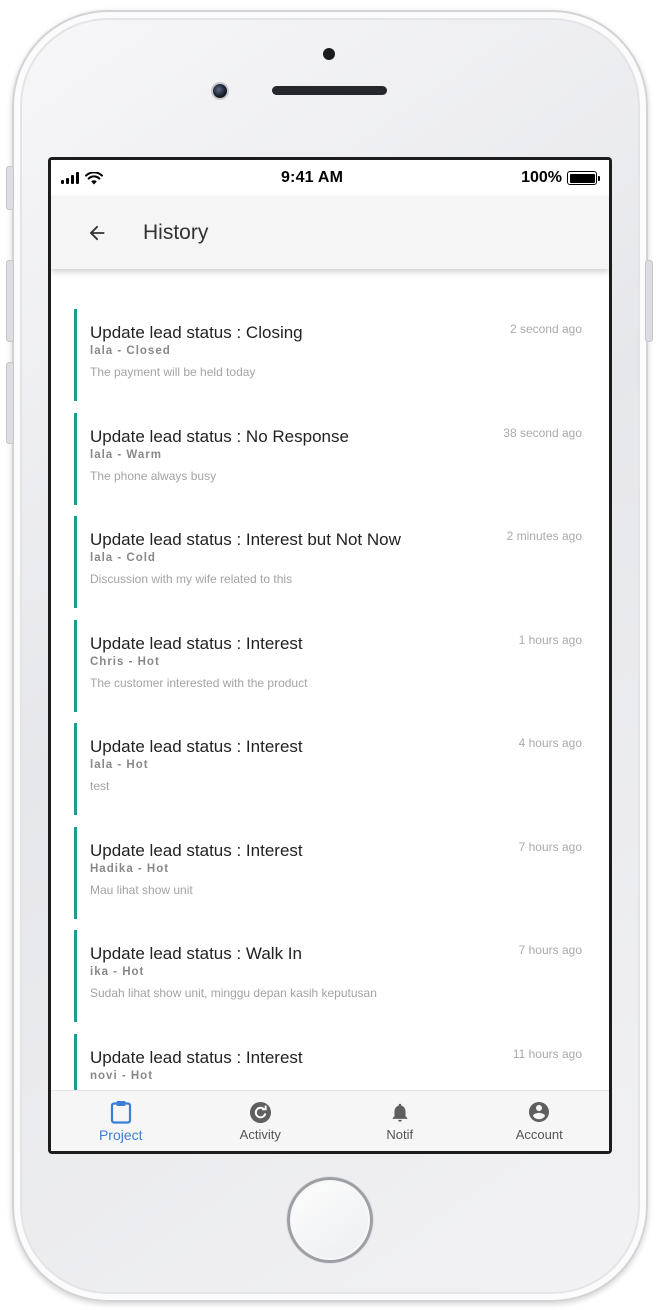  What do you see at coordinates (539, 1112) in the screenshot?
I see `account-circle-icon` at bounding box center [539, 1112].